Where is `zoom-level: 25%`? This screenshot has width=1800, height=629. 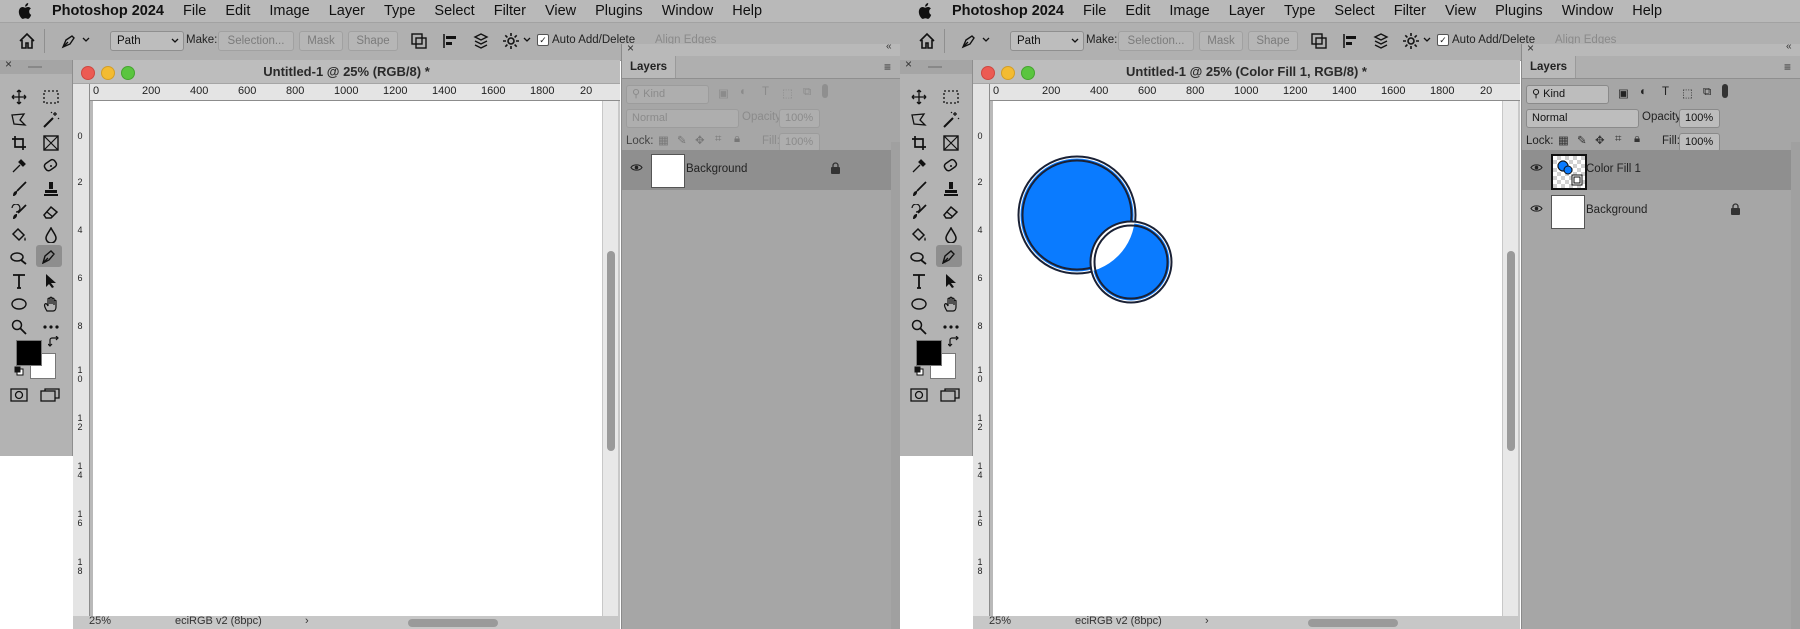 zoom-level: 25% is located at coordinates (100, 621).